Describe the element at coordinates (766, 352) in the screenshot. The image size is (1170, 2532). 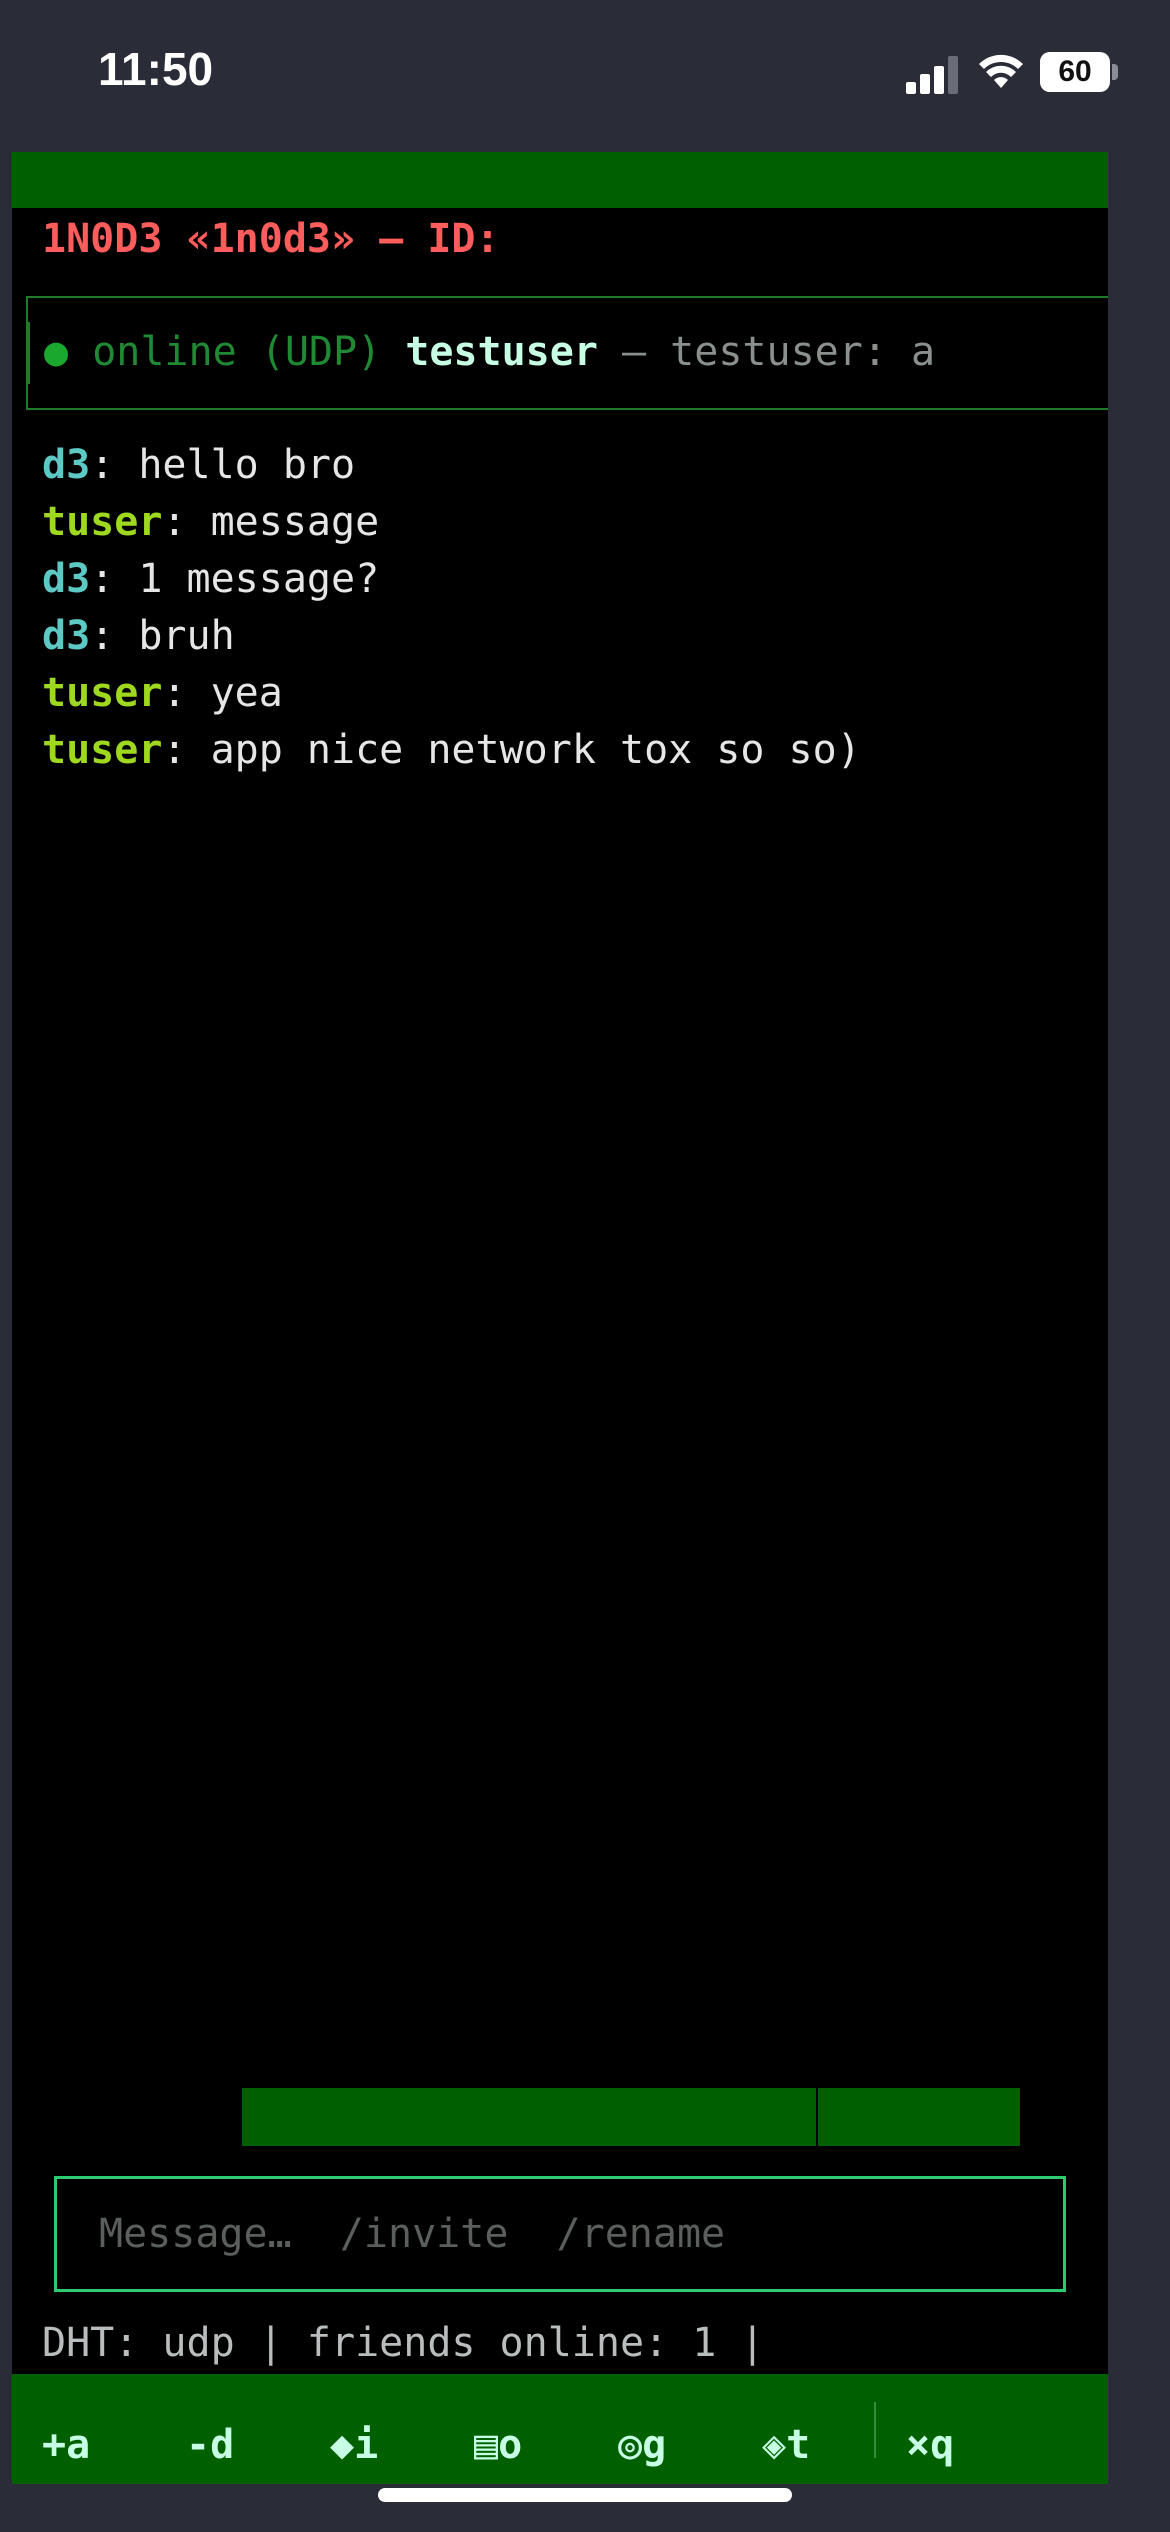
I see `contact-last-message: — testuser: a` at that location.